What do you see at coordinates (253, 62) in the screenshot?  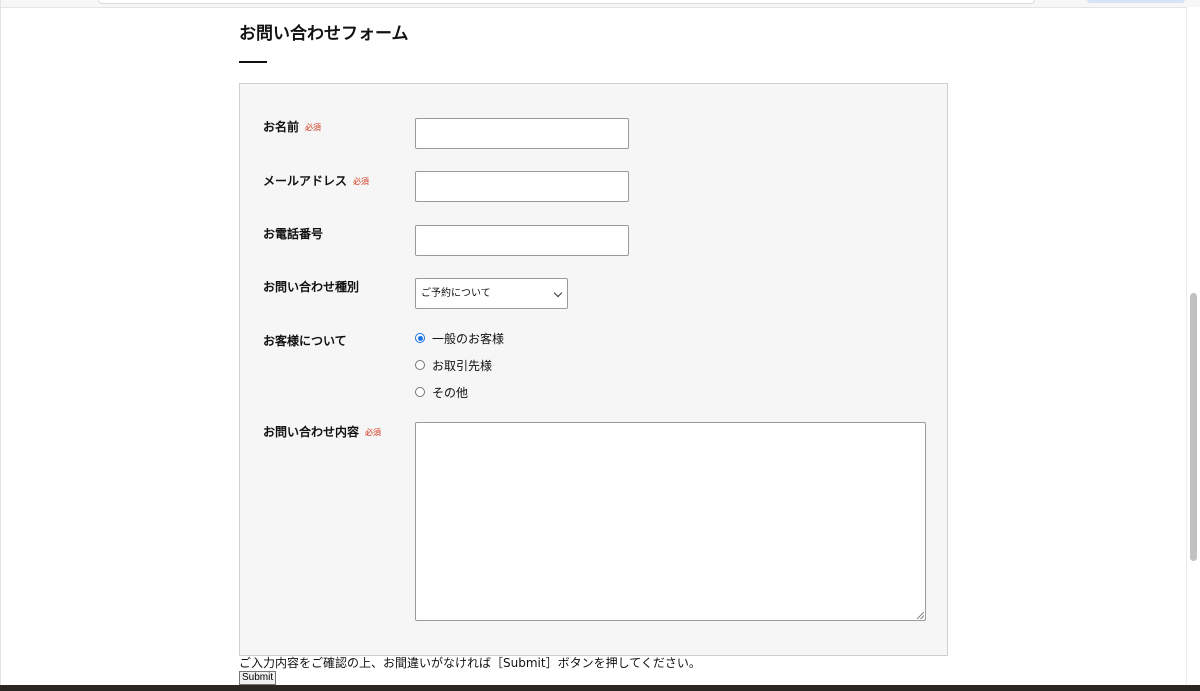 I see `title-underline` at bounding box center [253, 62].